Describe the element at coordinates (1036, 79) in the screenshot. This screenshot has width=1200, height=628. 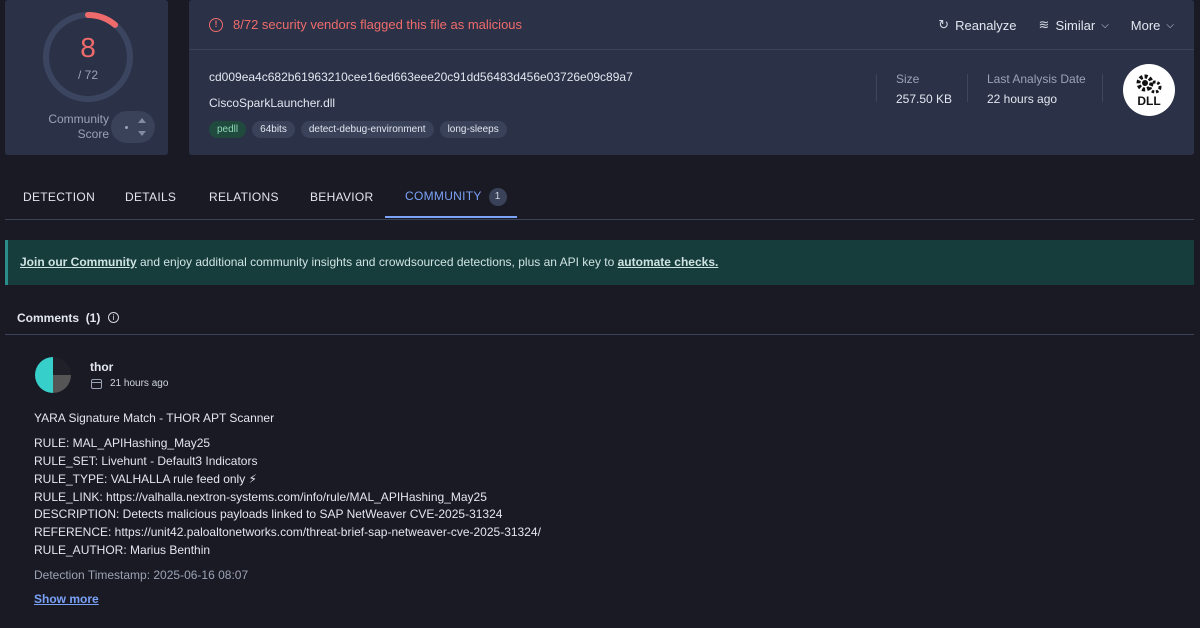
I see `last-analysis-label: Last Analysis Date` at that location.